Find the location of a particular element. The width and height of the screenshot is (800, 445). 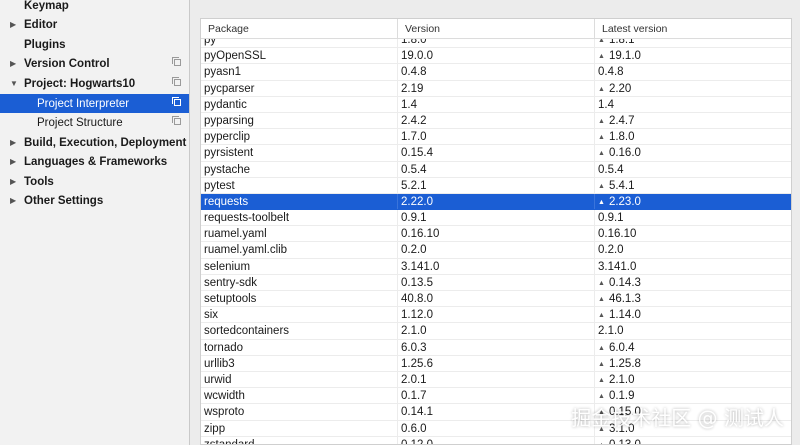

sidebar-item-other-settings: ▶ Other Settings is located at coordinates (94, 200).